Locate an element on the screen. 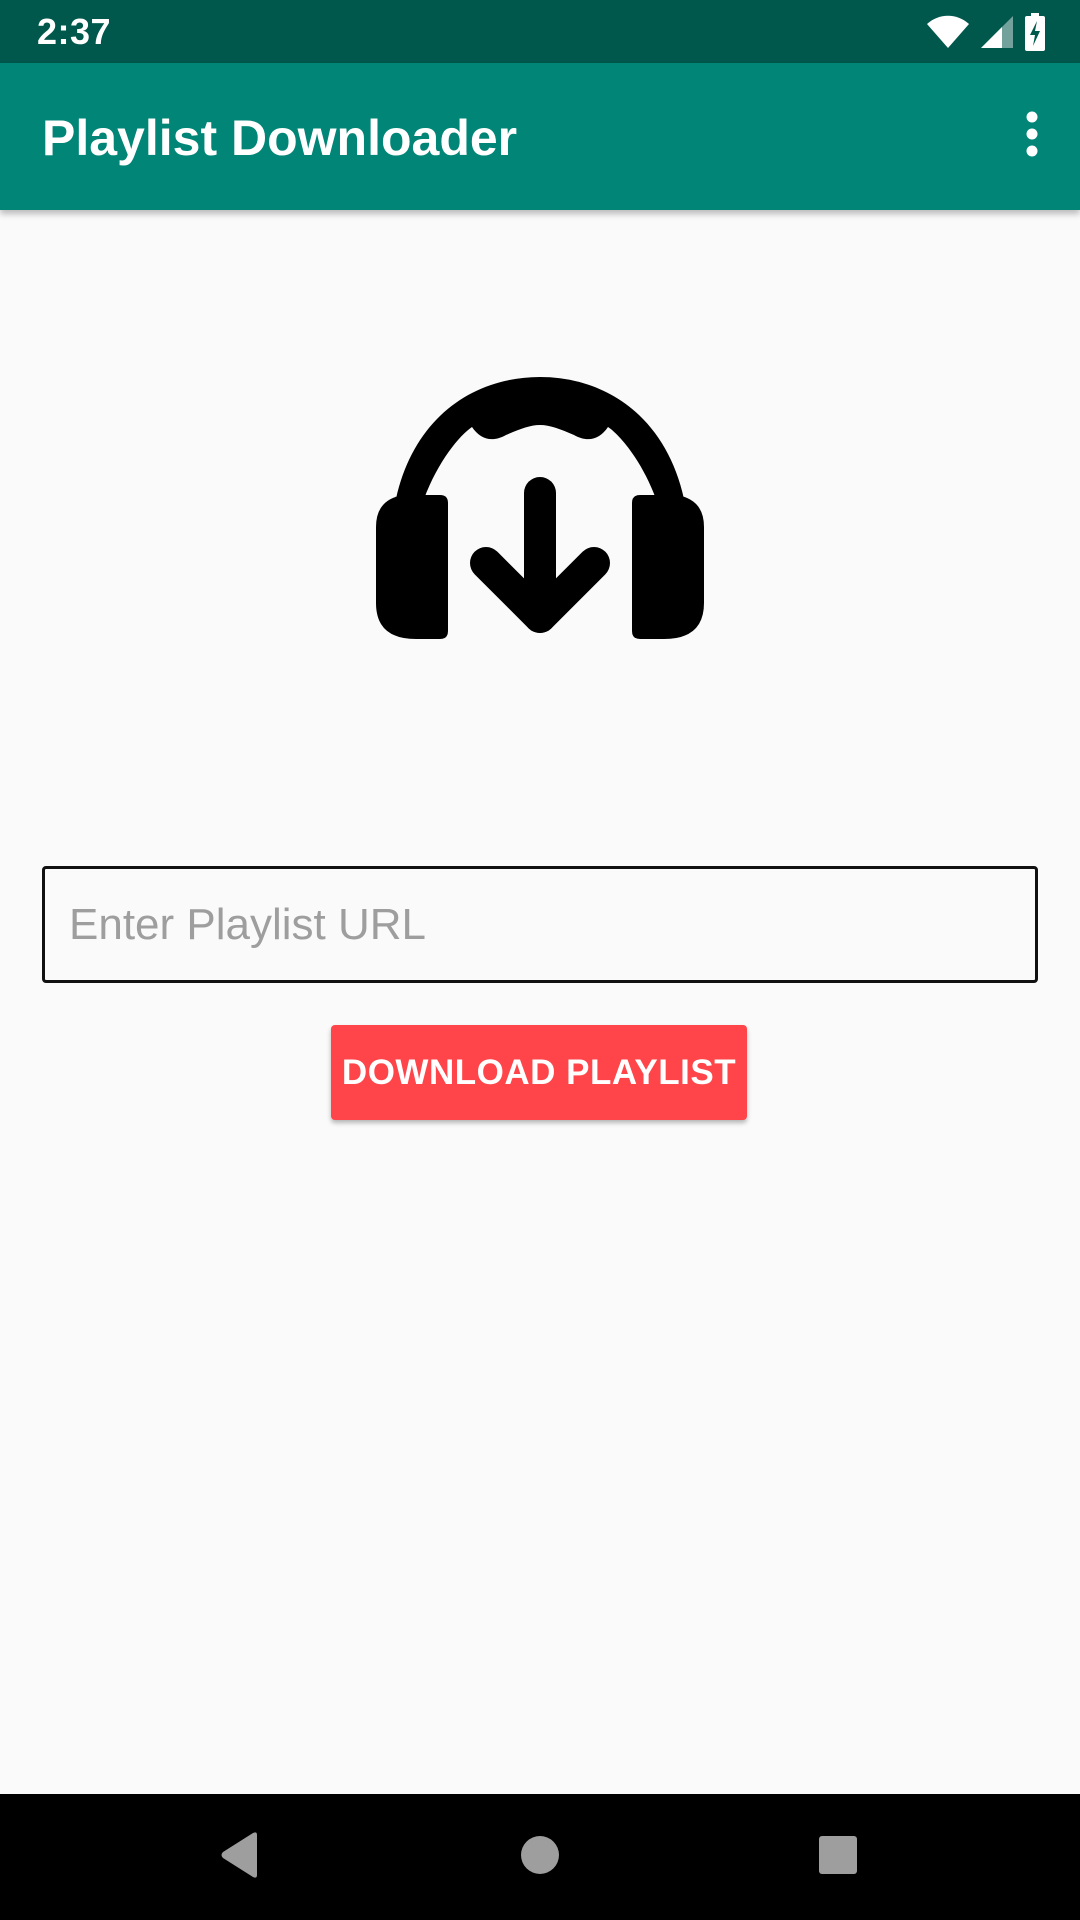 This screenshot has width=1080, height=1920. playlist-url-input is located at coordinates (540, 924).